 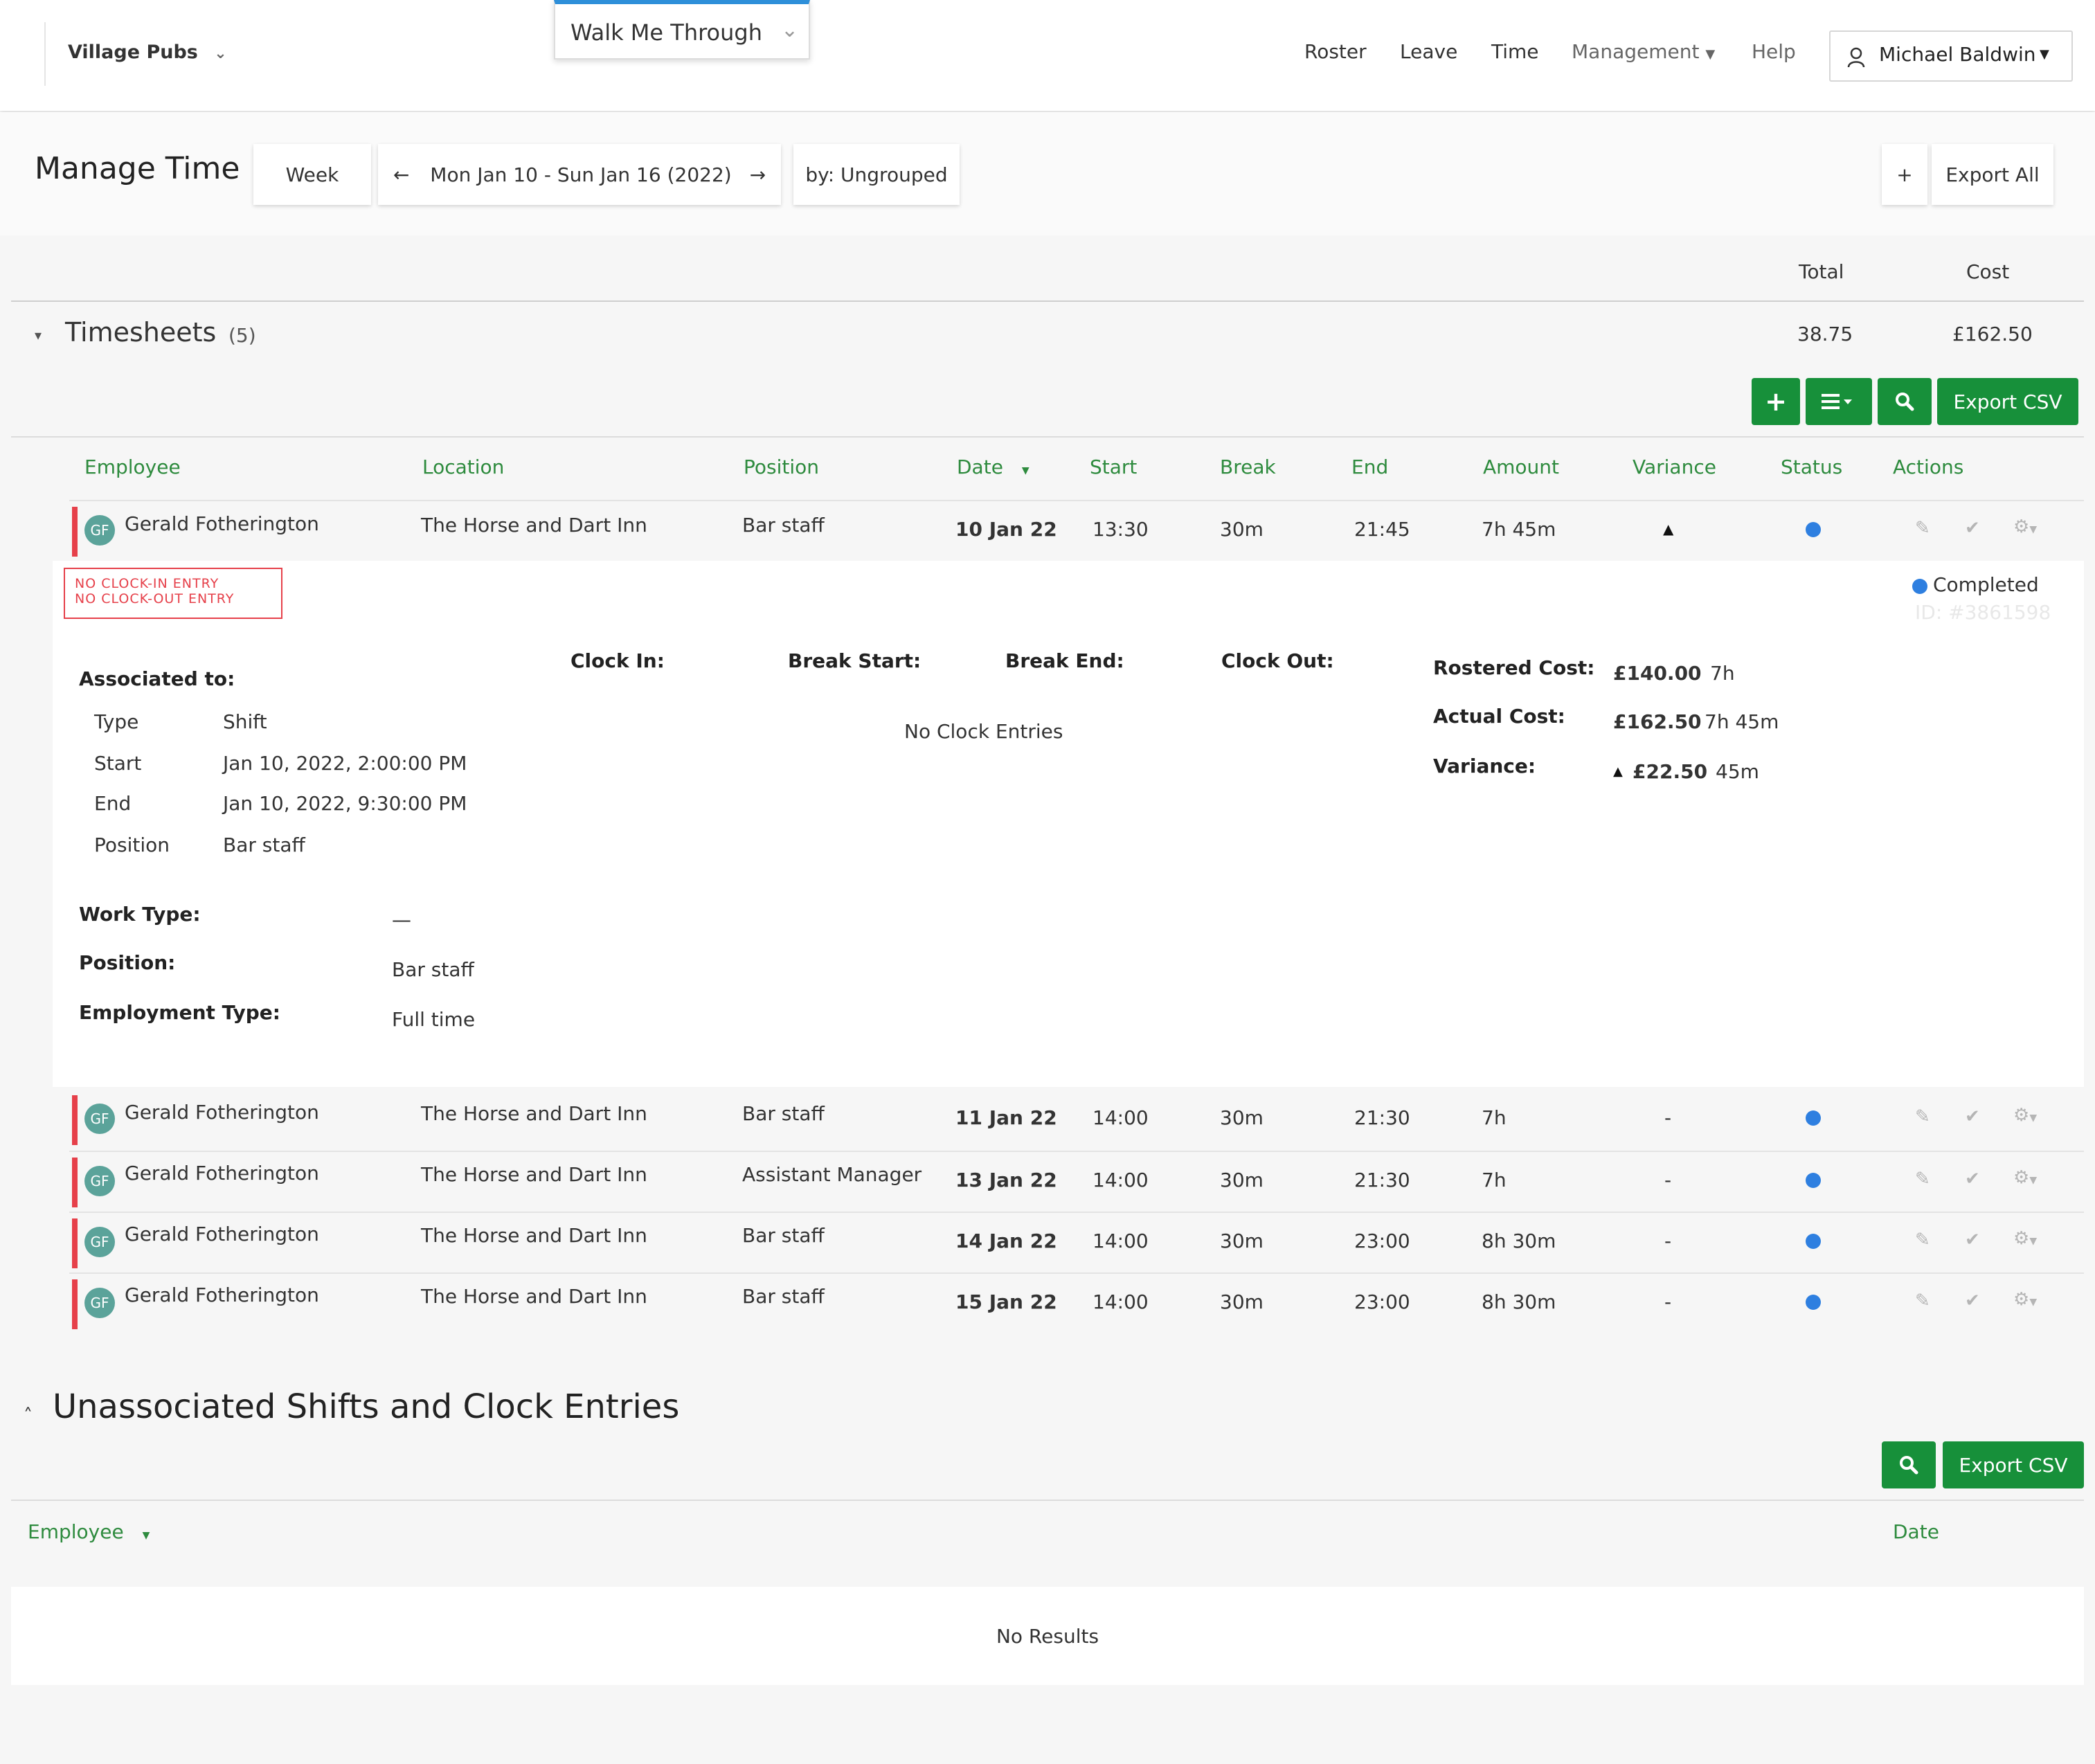 What do you see at coordinates (781, 467) in the screenshot?
I see `column-header-position: Position` at bounding box center [781, 467].